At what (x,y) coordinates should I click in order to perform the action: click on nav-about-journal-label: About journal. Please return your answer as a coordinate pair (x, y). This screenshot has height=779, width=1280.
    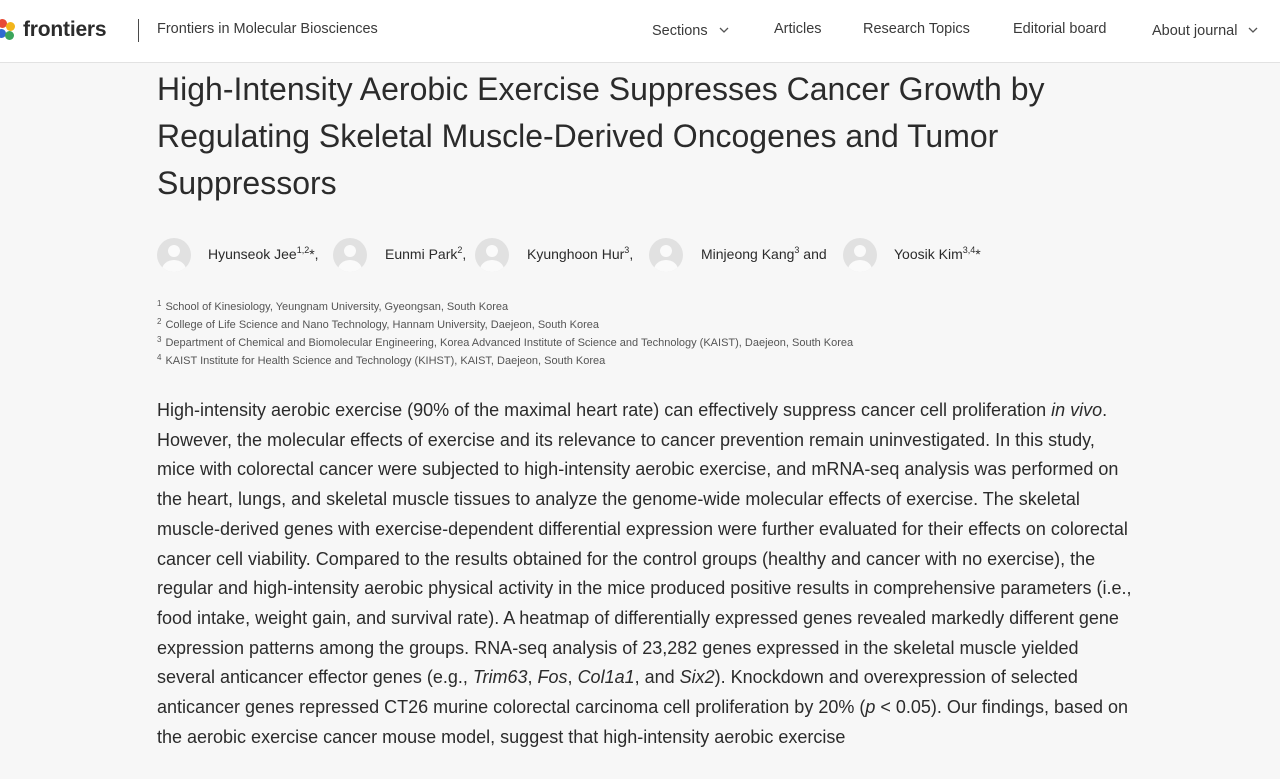
    Looking at the image, I should click on (1195, 31).